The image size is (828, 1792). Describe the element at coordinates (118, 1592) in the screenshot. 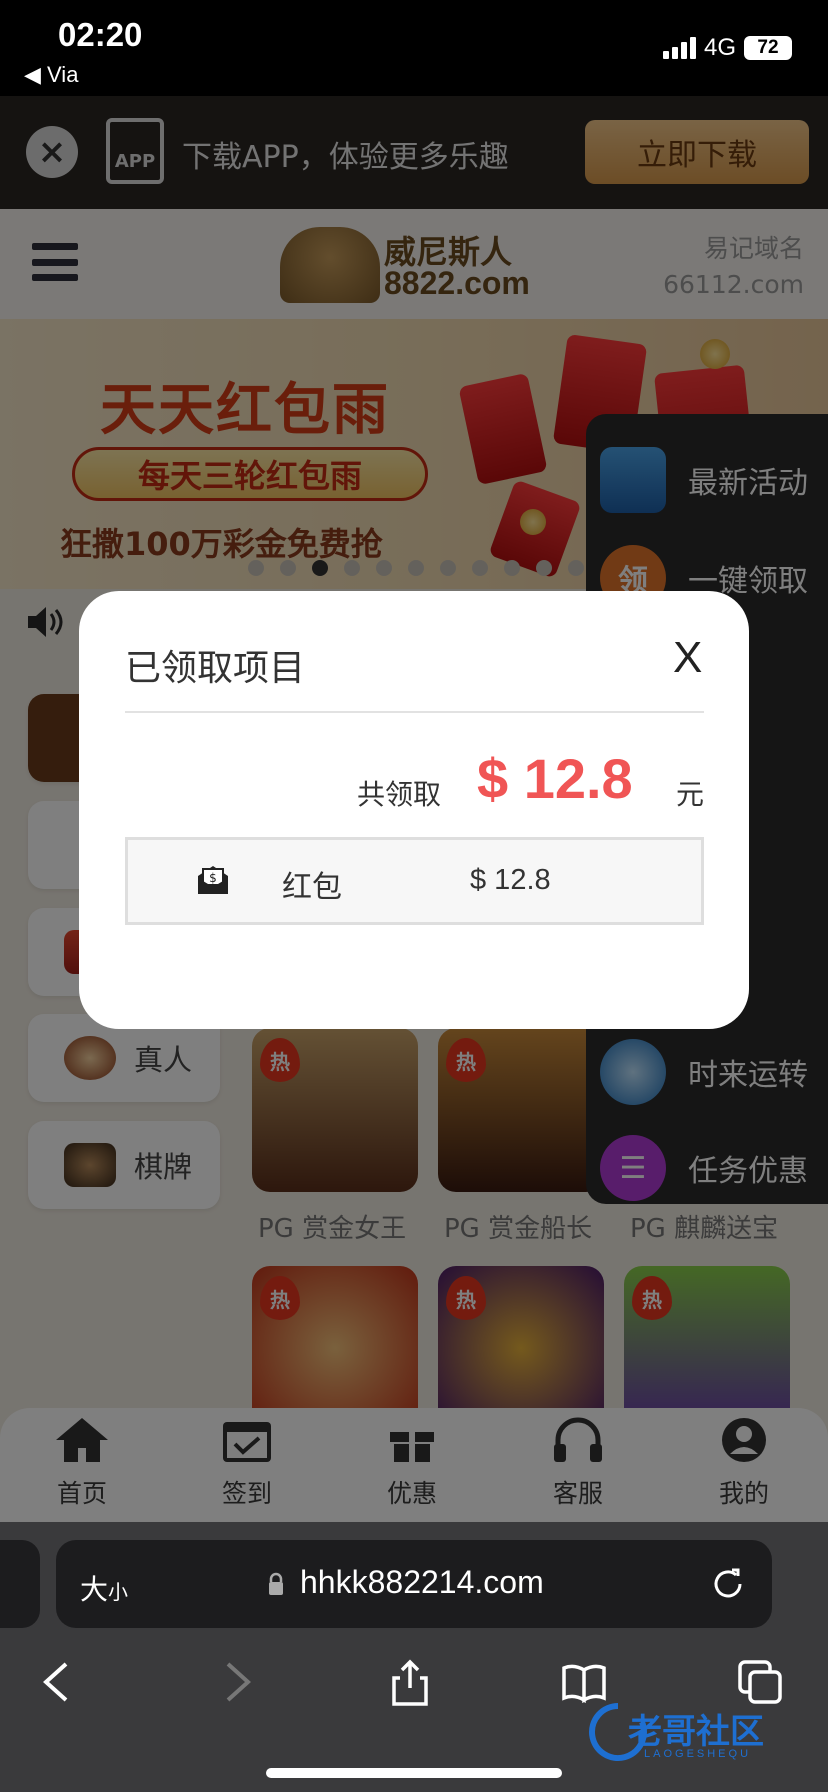

I see `text-size-small: 小` at that location.